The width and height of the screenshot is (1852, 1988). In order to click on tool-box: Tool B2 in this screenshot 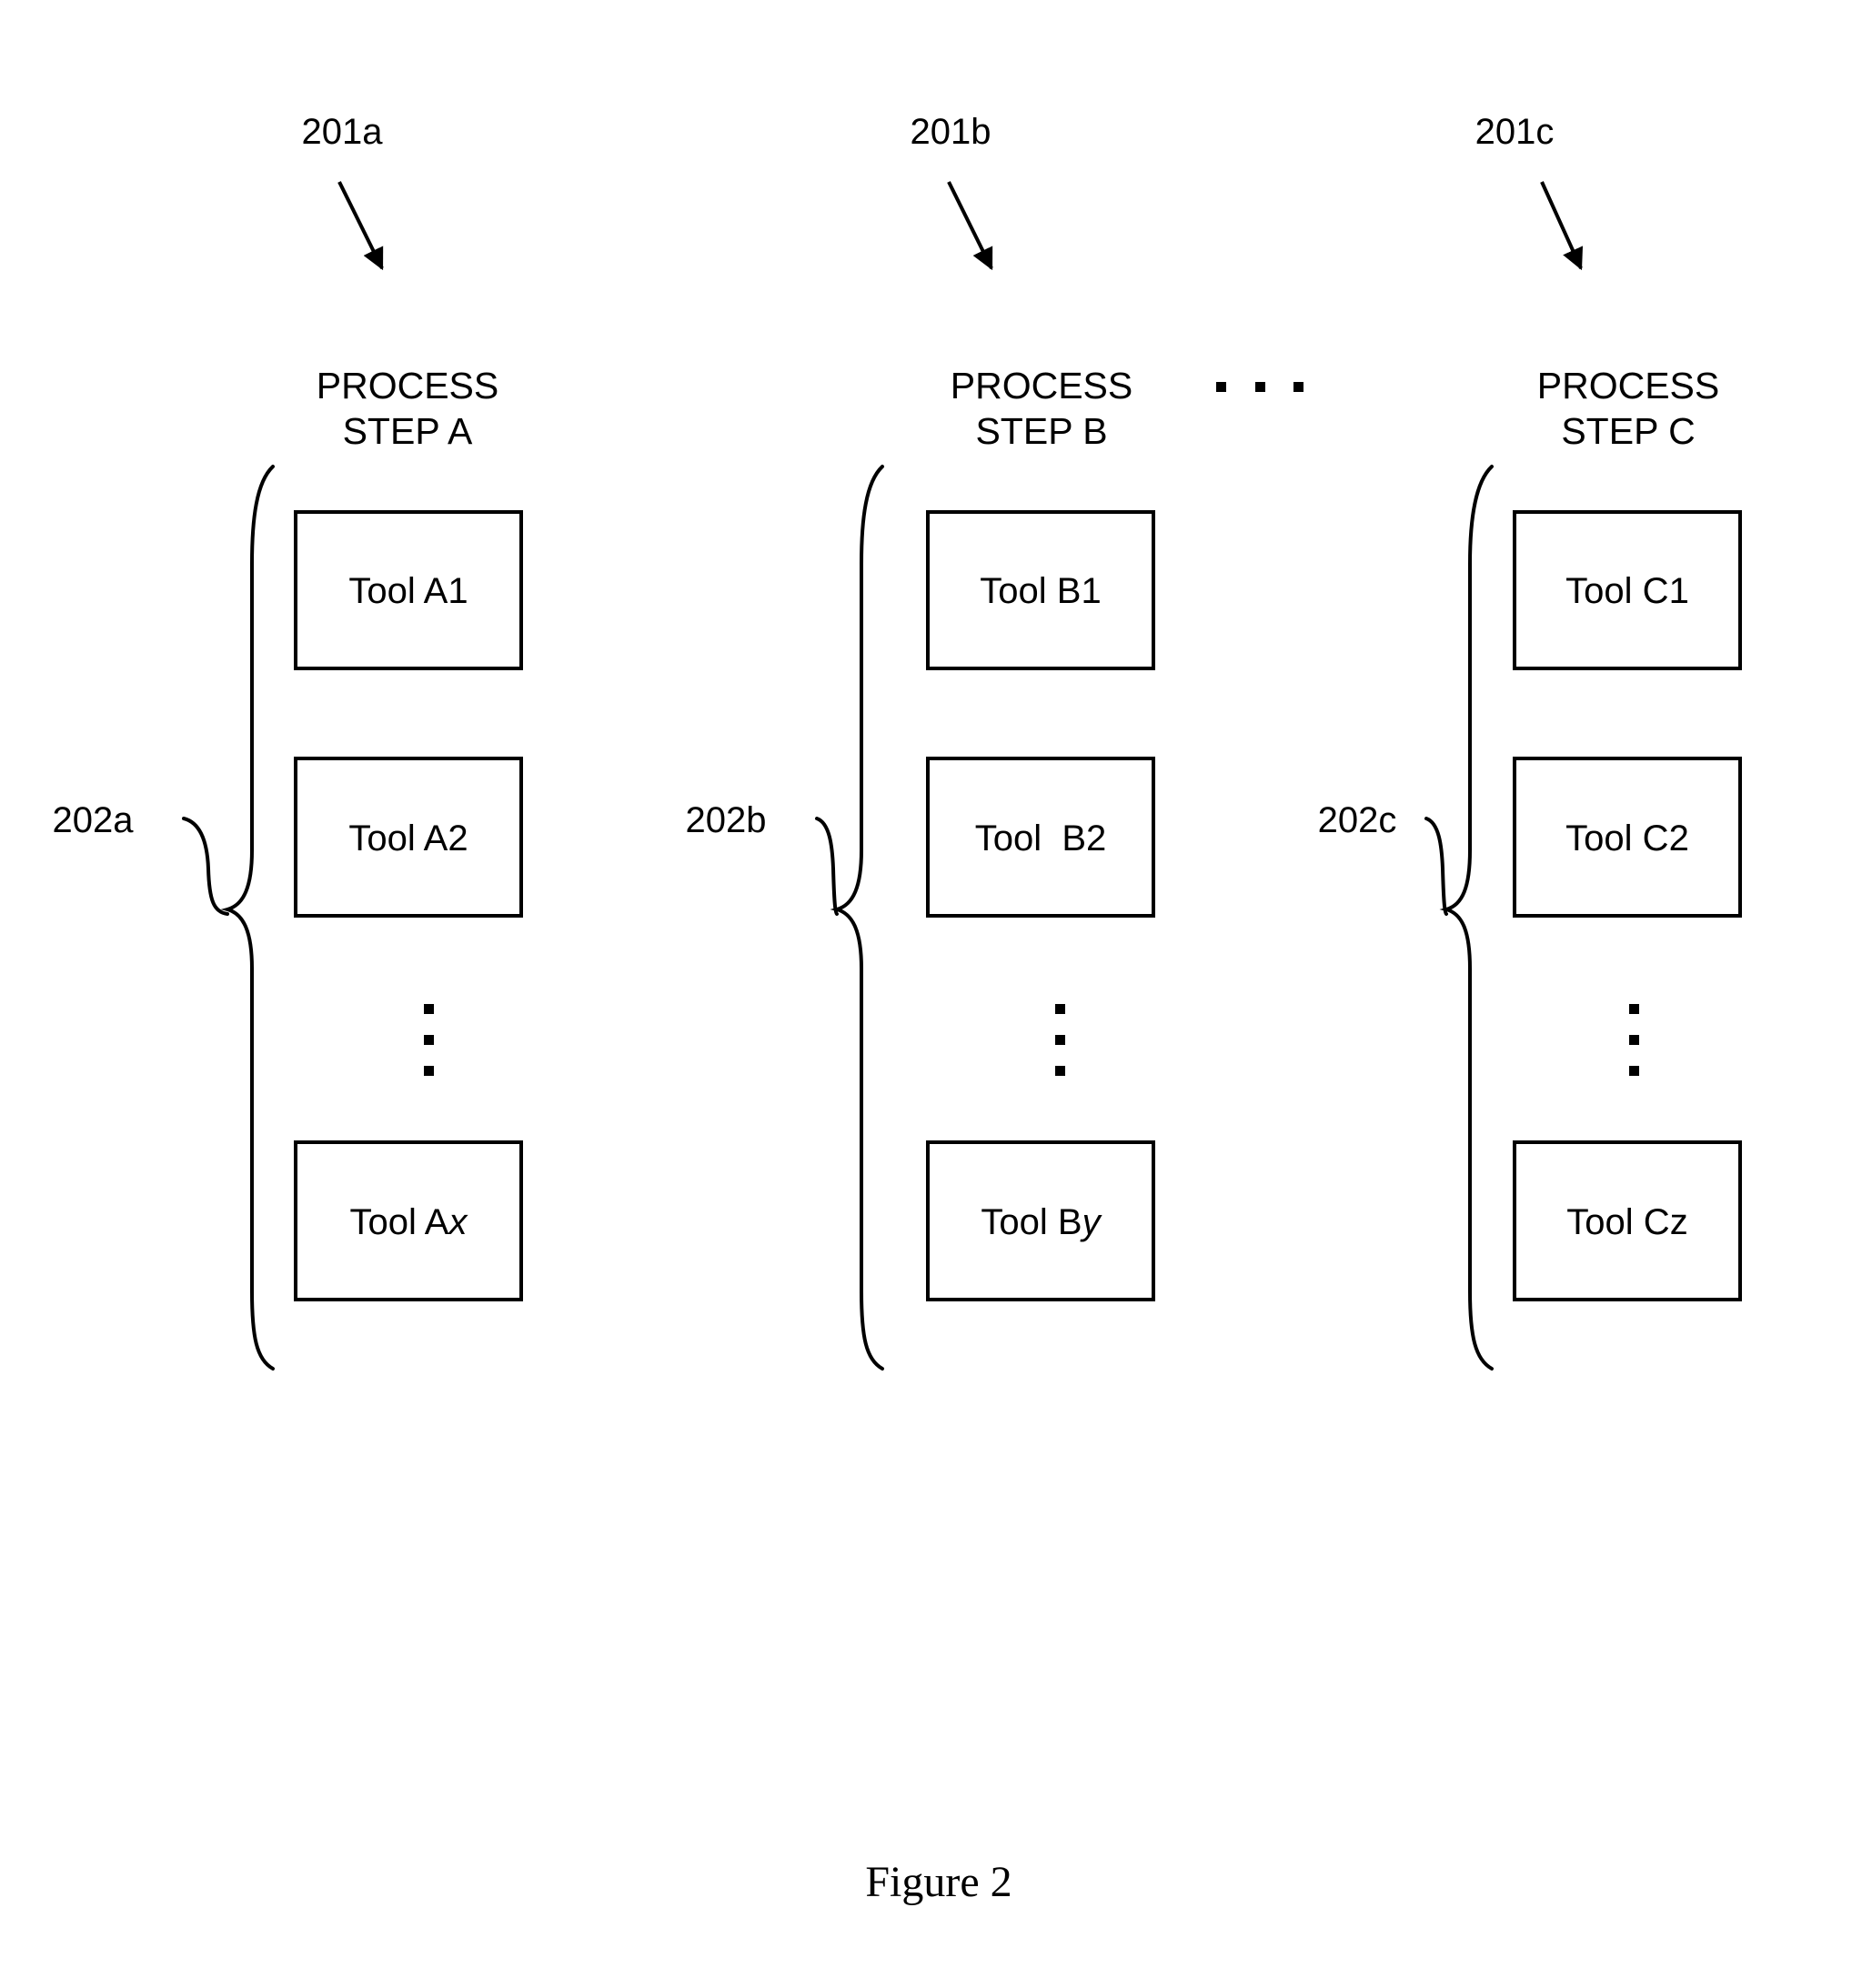, I will do `click(1040, 837)`.